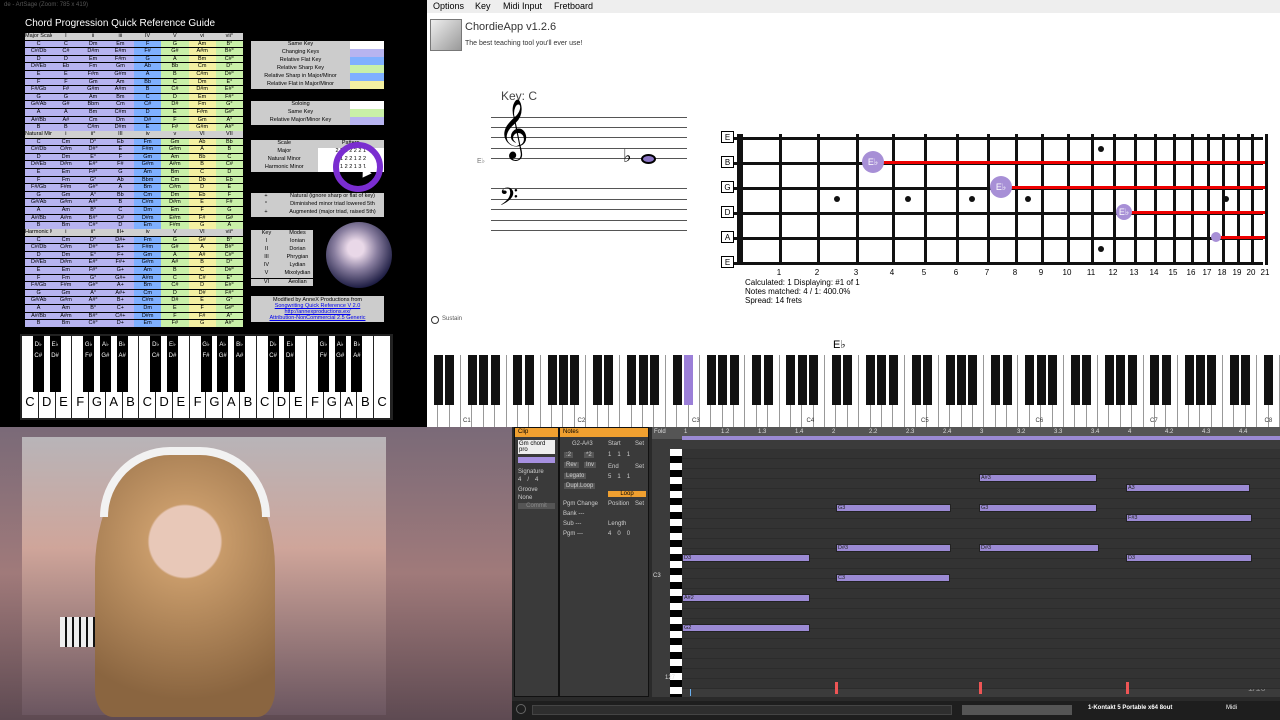 Image resolution: width=1280 pixels, height=720 pixels. What do you see at coordinates (573, 514) in the screenshot?
I see `bank-field: Bank ---` at bounding box center [573, 514].